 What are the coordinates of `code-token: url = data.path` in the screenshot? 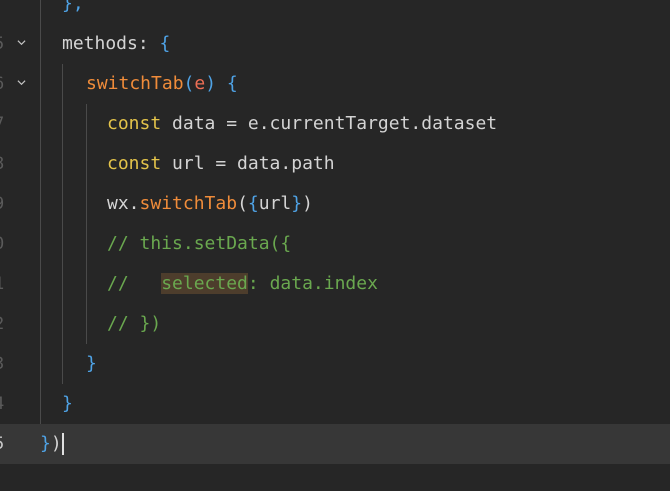 It's located at (248, 163).